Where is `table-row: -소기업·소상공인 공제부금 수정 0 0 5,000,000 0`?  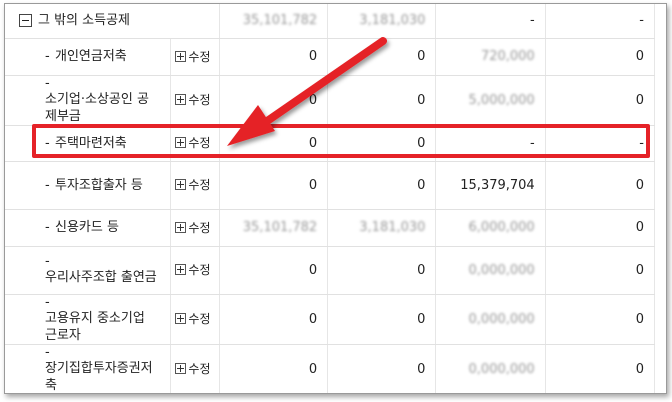 table-row: -소기업·소상공인 공제부금 수정 0 0 5,000,000 0 is located at coordinates (330, 100).